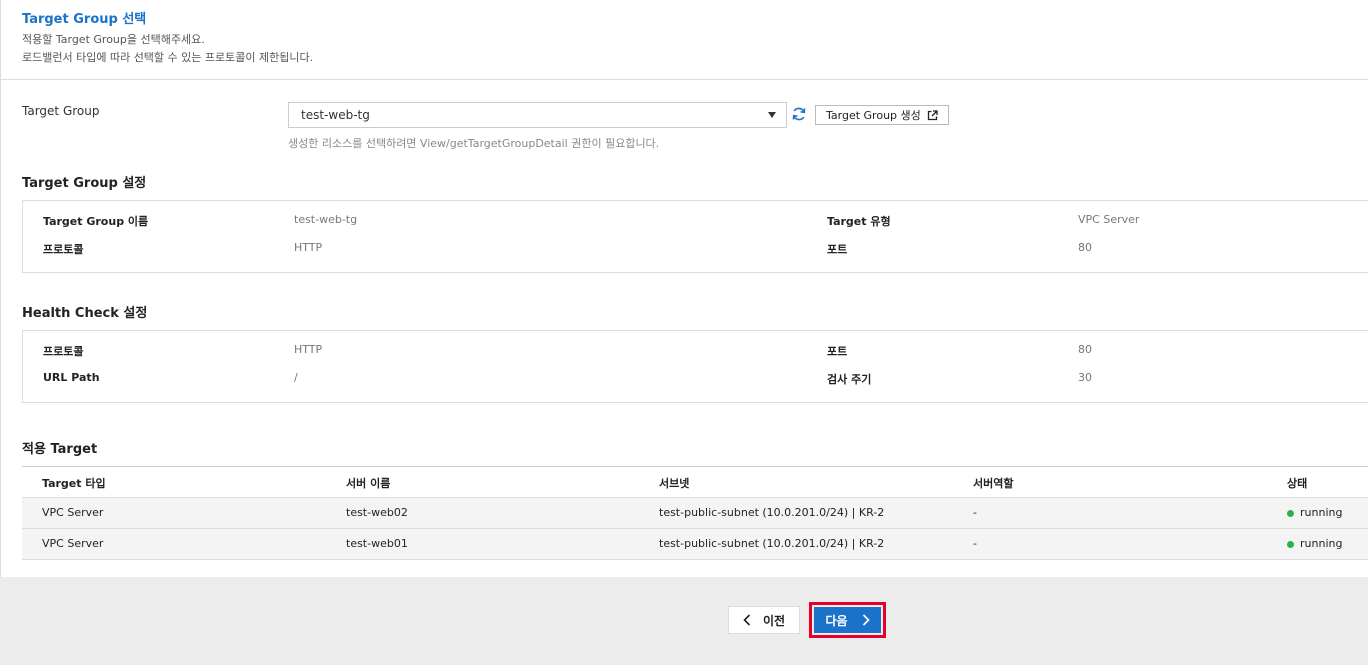 The height and width of the screenshot is (665, 1368). I want to click on cell-server-name: test-web02, so click(377, 512).